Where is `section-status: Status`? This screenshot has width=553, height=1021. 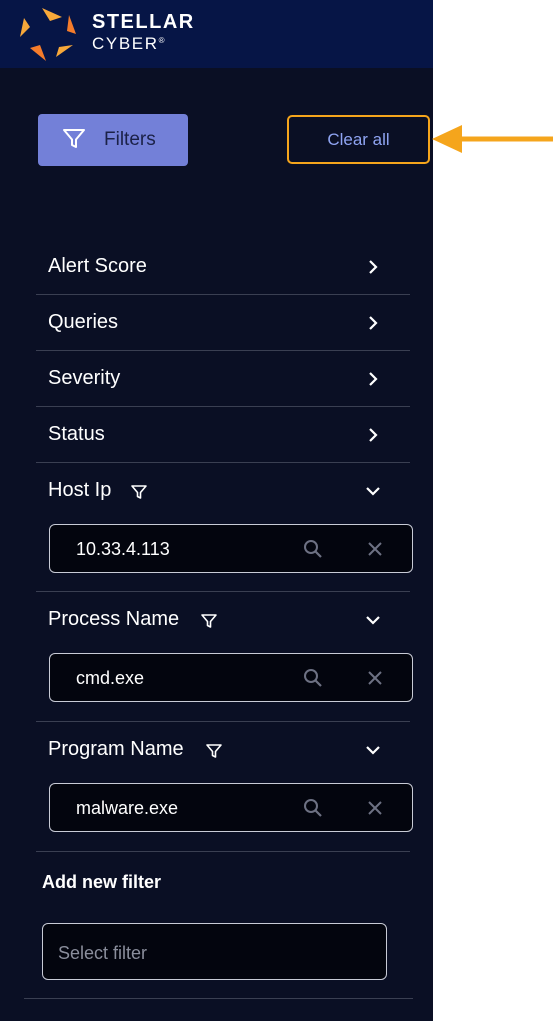 section-status: Status is located at coordinates (224, 435).